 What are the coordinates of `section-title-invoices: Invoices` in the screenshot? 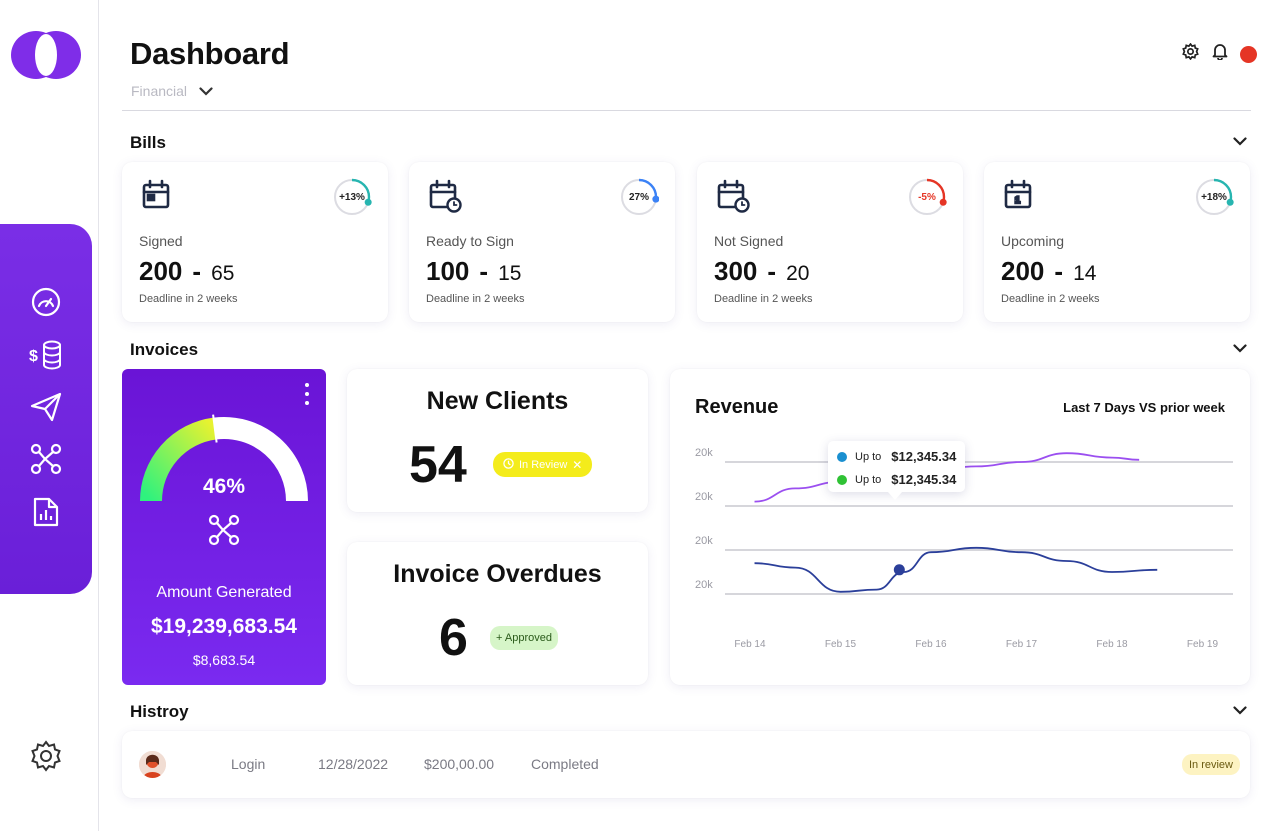 It's located at (164, 349).